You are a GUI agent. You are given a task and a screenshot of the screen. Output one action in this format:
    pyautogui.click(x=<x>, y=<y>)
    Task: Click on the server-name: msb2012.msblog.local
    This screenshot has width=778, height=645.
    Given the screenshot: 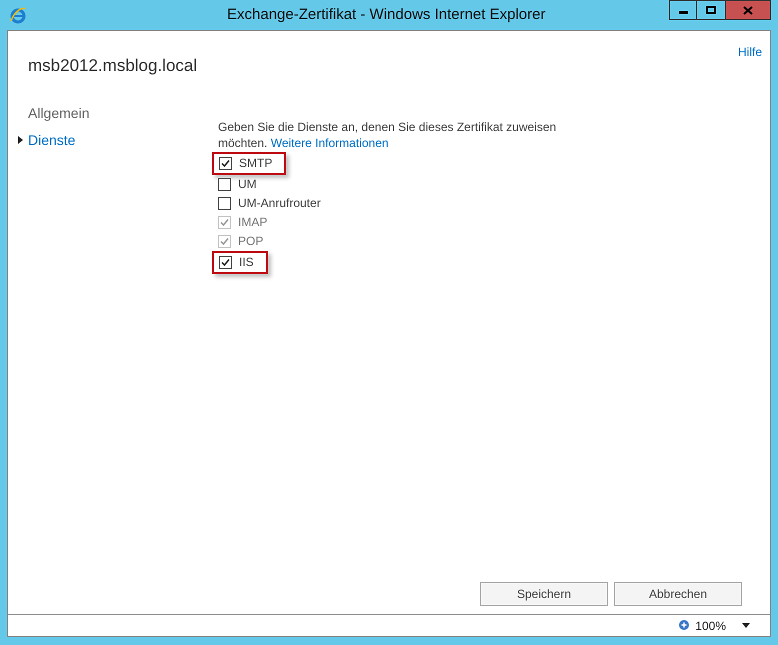 What is the action you would take?
    pyautogui.click(x=113, y=66)
    